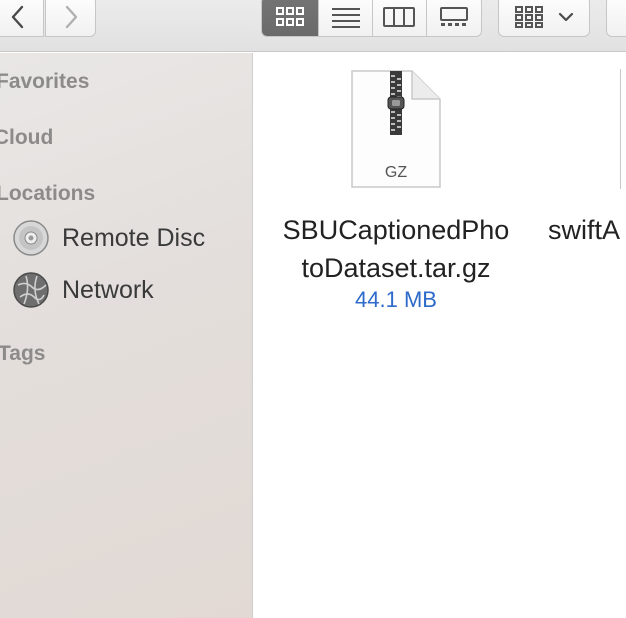 Image resolution: width=626 pixels, height=618 pixels. What do you see at coordinates (616, 18) in the screenshot?
I see `share-button` at bounding box center [616, 18].